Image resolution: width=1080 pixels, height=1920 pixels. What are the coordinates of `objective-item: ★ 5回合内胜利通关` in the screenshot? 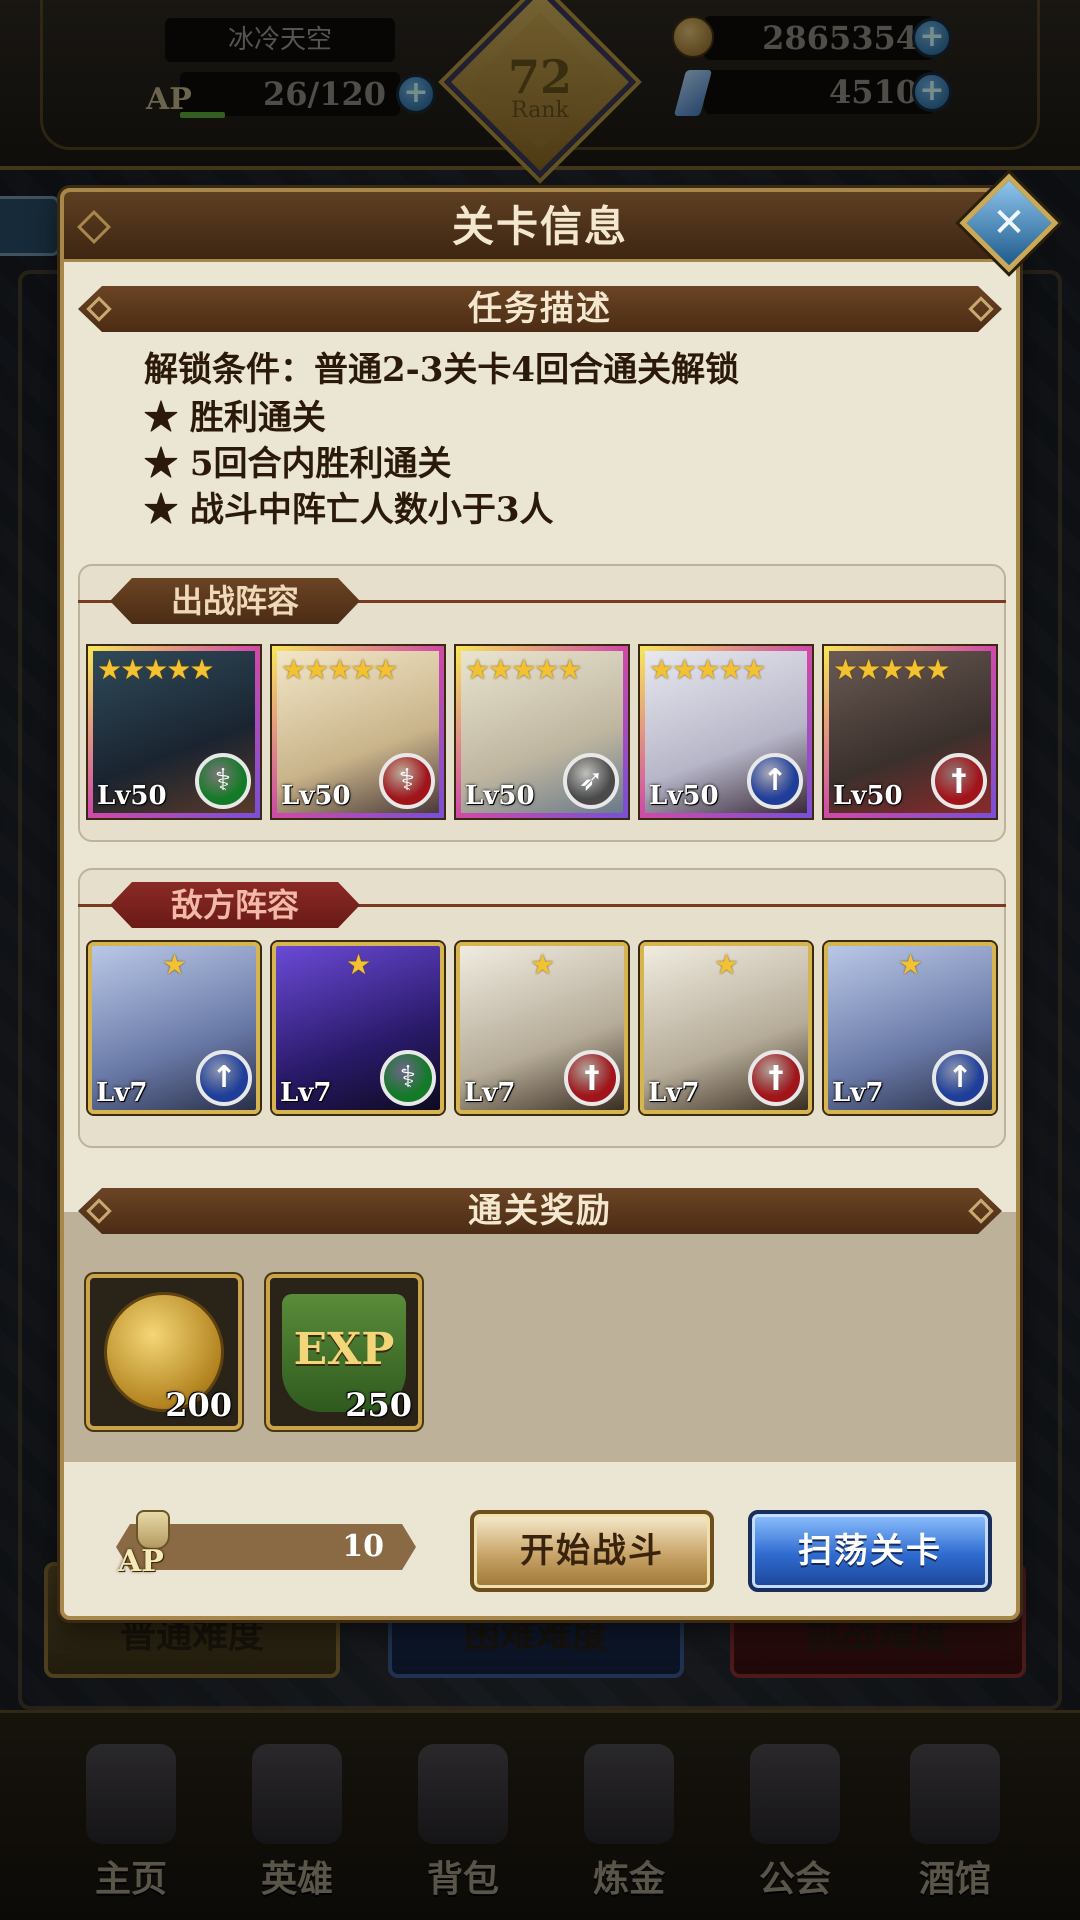 It's located at (298, 464).